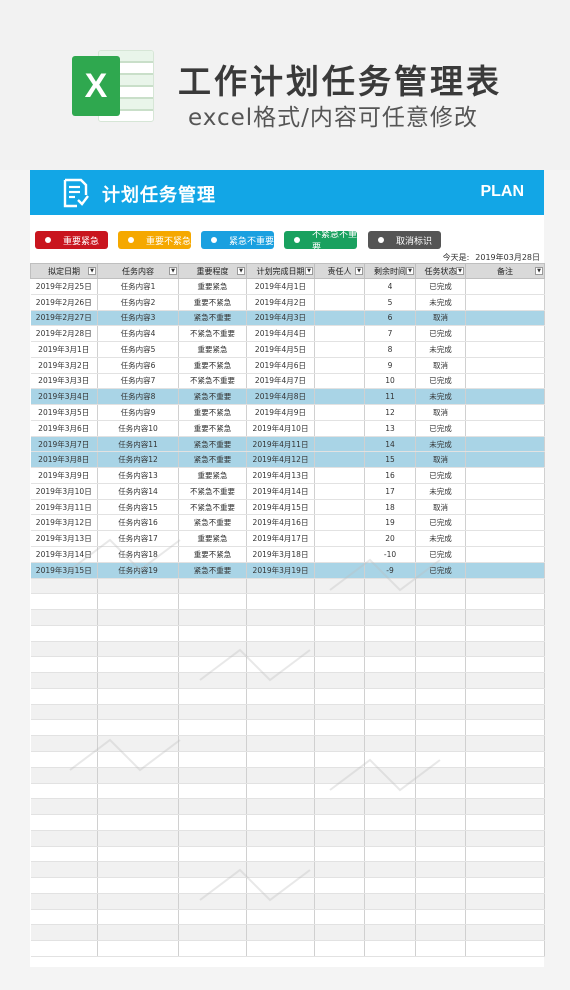  What do you see at coordinates (71, 240) in the screenshot?
I see `legend-important-urgent: 重要紧急` at bounding box center [71, 240].